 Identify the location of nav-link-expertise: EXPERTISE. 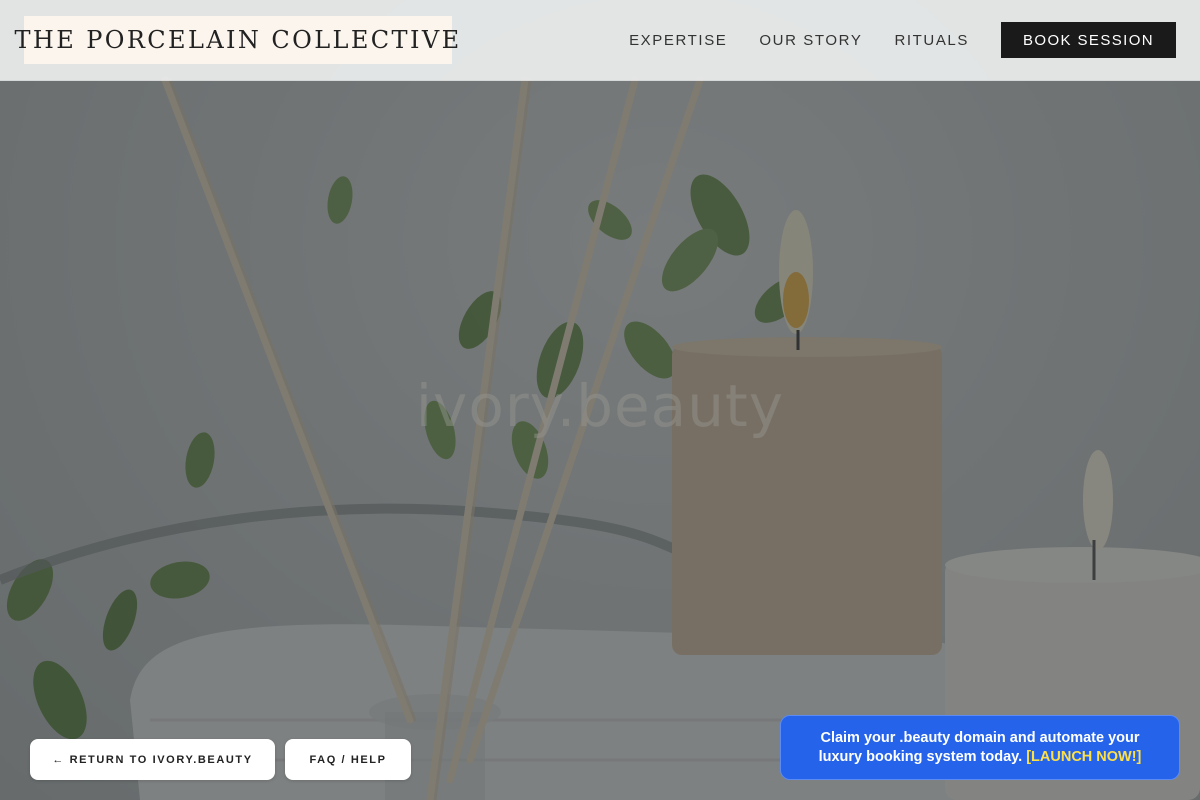
(678, 40).